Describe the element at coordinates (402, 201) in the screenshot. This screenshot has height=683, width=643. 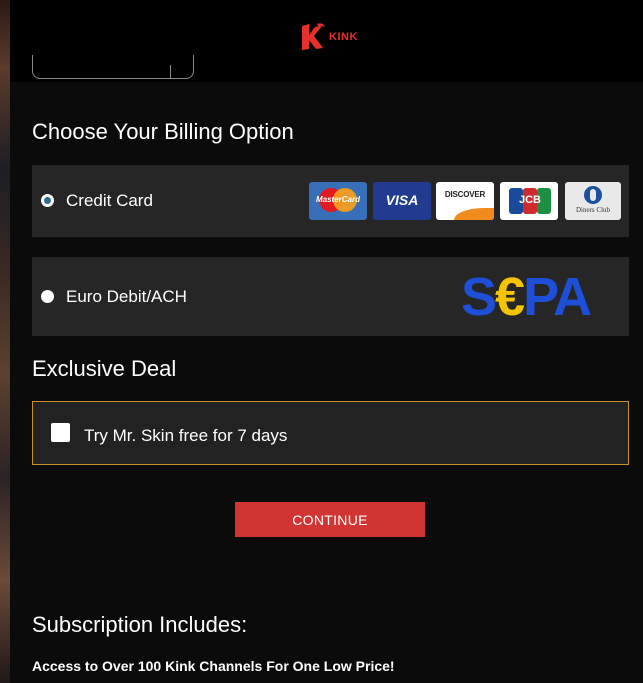
I see `visa-logo: VISA` at that location.